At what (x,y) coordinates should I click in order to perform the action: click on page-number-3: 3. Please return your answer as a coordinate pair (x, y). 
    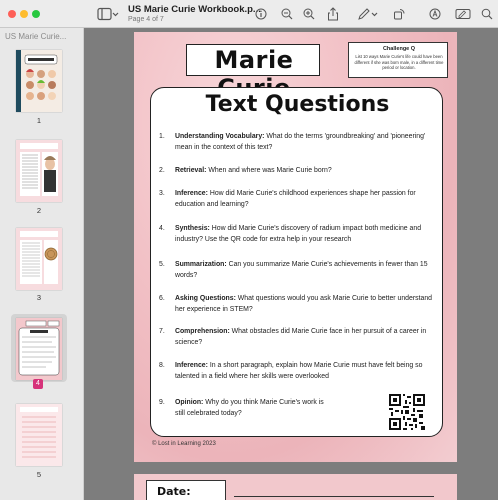
    Looking at the image, I should click on (39, 297).